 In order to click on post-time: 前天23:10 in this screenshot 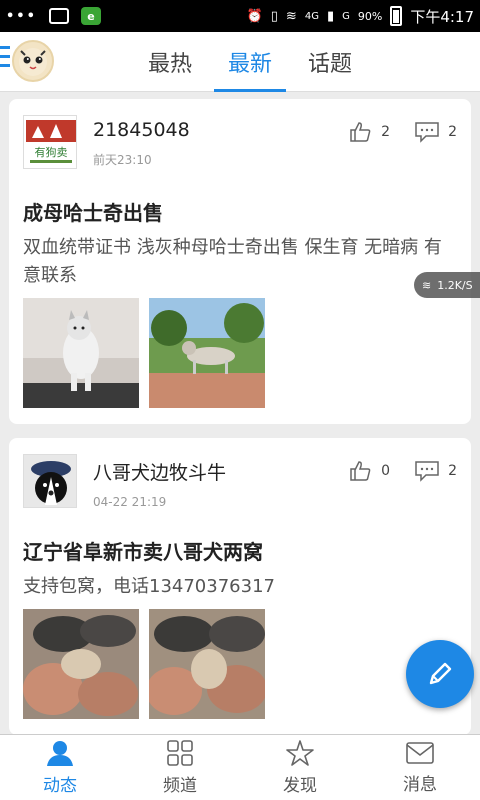, I will do `click(122, 160)`.